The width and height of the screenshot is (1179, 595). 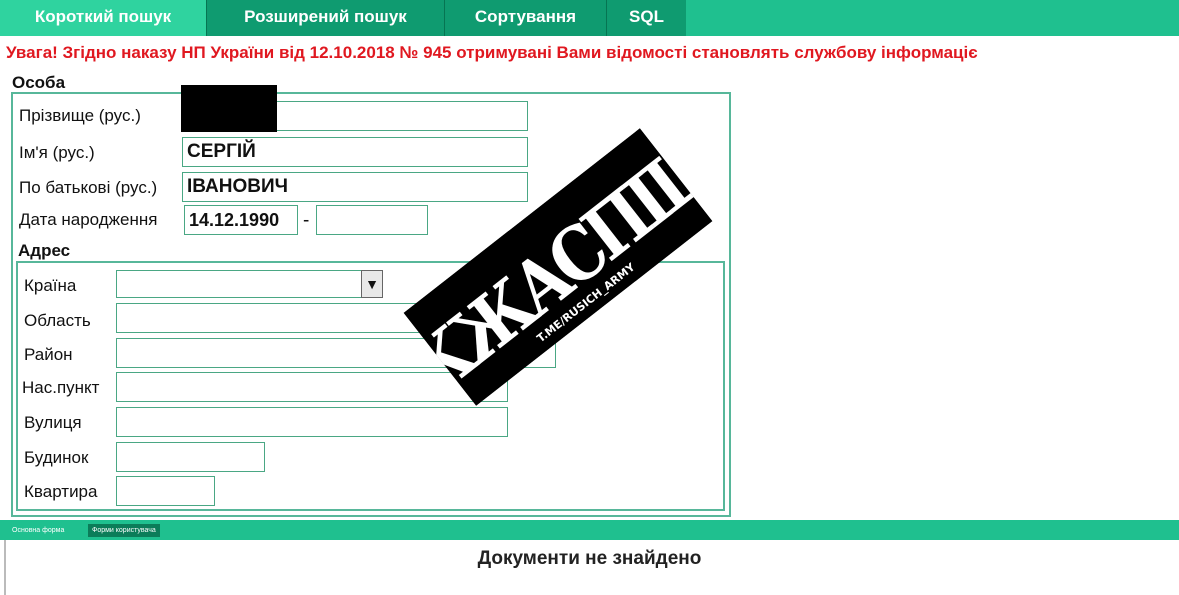 What do you see at coordinates (312, 422) in the screenshot?
I see `street-field` at bounding box center [312, 422].